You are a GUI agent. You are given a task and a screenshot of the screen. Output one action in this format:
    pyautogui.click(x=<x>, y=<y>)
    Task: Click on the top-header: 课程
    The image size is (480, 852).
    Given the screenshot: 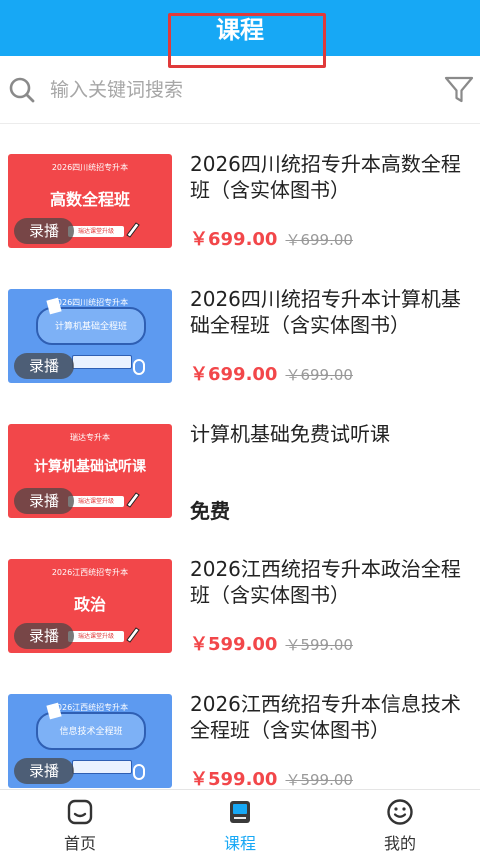 What is the action you would take?
    pyautogui.click(x=240, y=28)
    